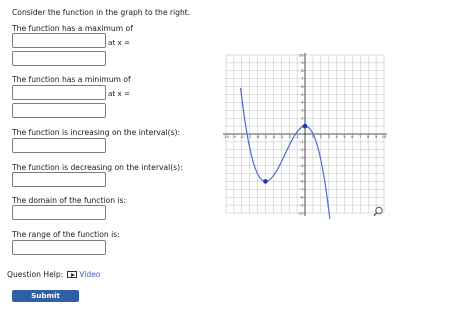 The image size is (474, 316). I want to click on y-tick-label: -10, so click(301, 213).